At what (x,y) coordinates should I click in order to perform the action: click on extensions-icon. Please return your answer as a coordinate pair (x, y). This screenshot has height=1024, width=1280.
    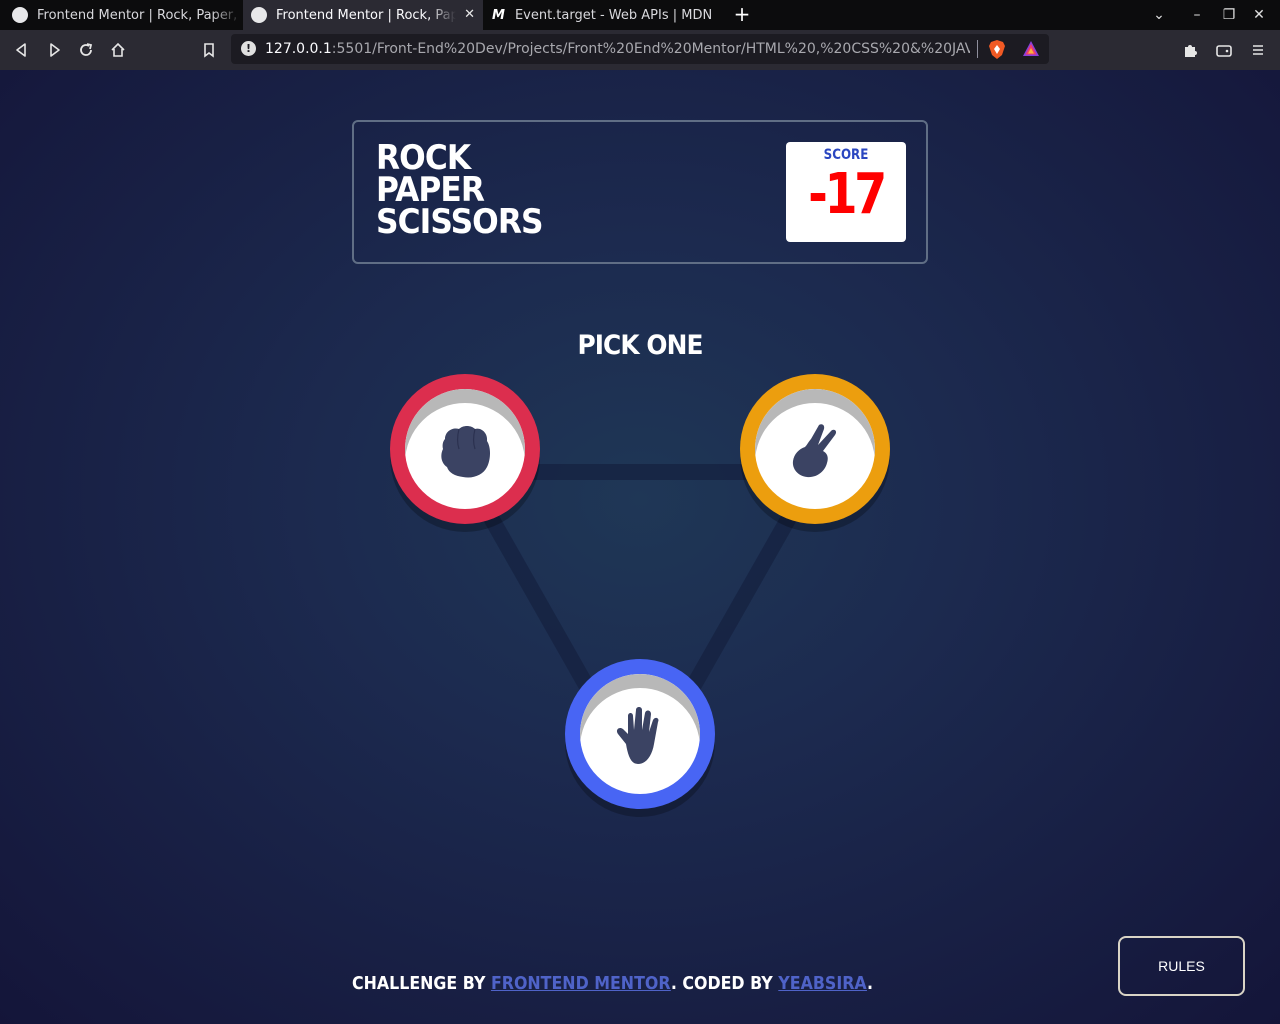
    Looking at the image, I should click on (1190, 50).